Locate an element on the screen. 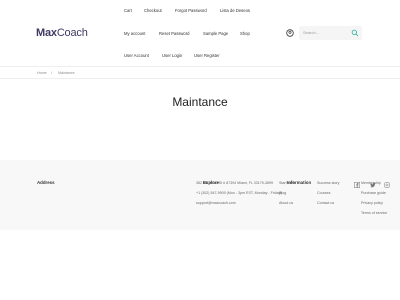 The width and height of the screenshot is (400, 300). footer-privacy-policy: Privacy policy is located at coordinates (372, 203).